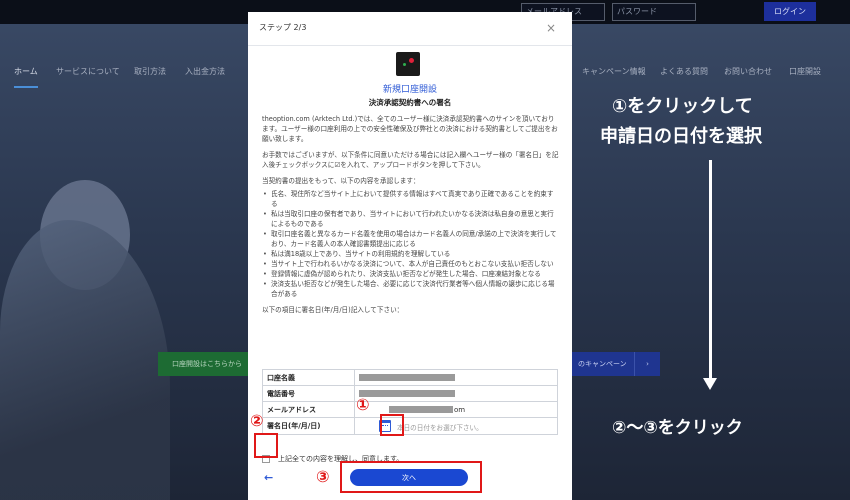 This screenshot has width=850, height=500. What do you see at coordinates (323, 476) in the screenshot?
I see `annotation-number-3: ③` at bounding box center [323, 476].